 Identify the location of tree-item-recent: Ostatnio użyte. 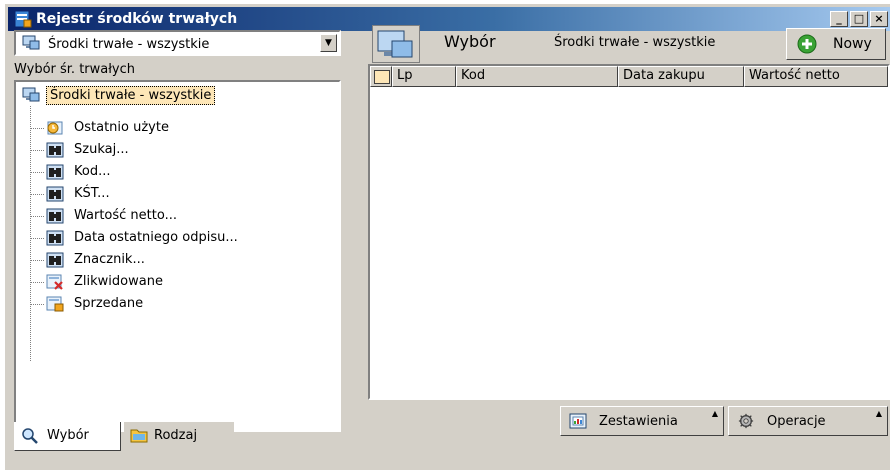
(191, 128).